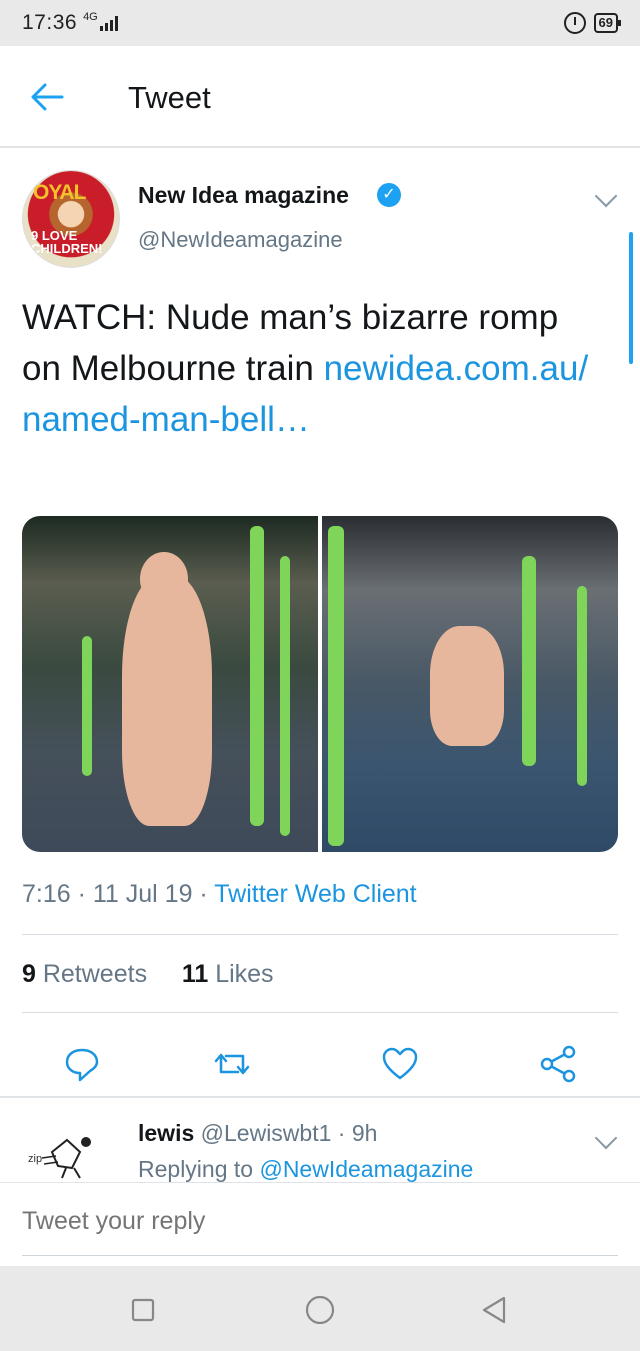 The height and width of the screenshot is (1351, 640). What do you see at coordinates (400, 1064) in the screenshot?
I see `heart-icon` at bounding box center [400, 1064].